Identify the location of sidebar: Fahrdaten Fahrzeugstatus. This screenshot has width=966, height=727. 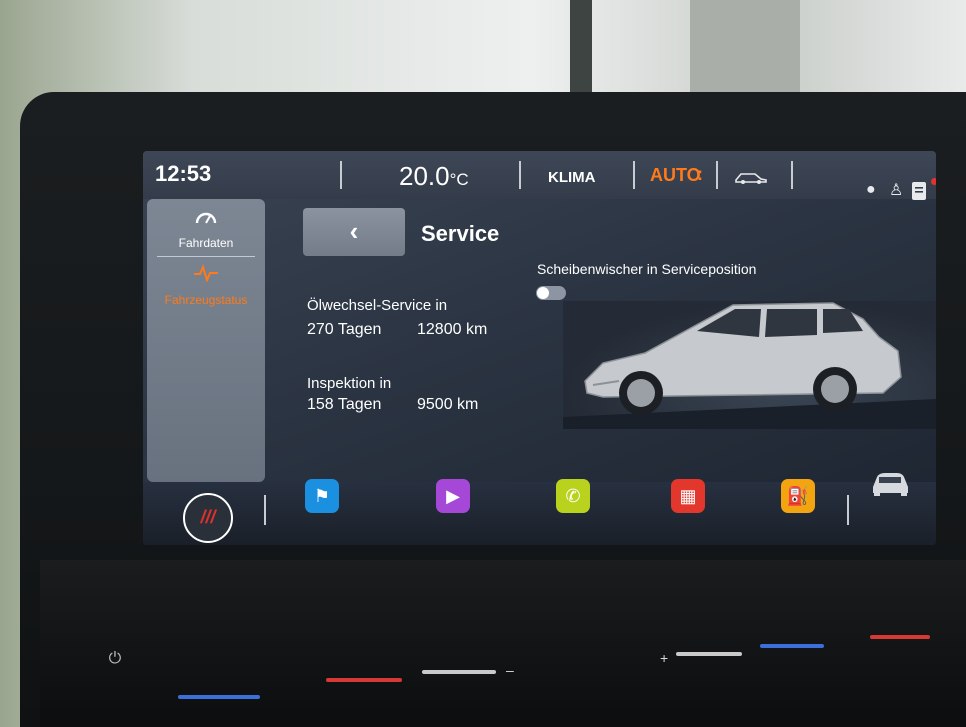
(206, 340).